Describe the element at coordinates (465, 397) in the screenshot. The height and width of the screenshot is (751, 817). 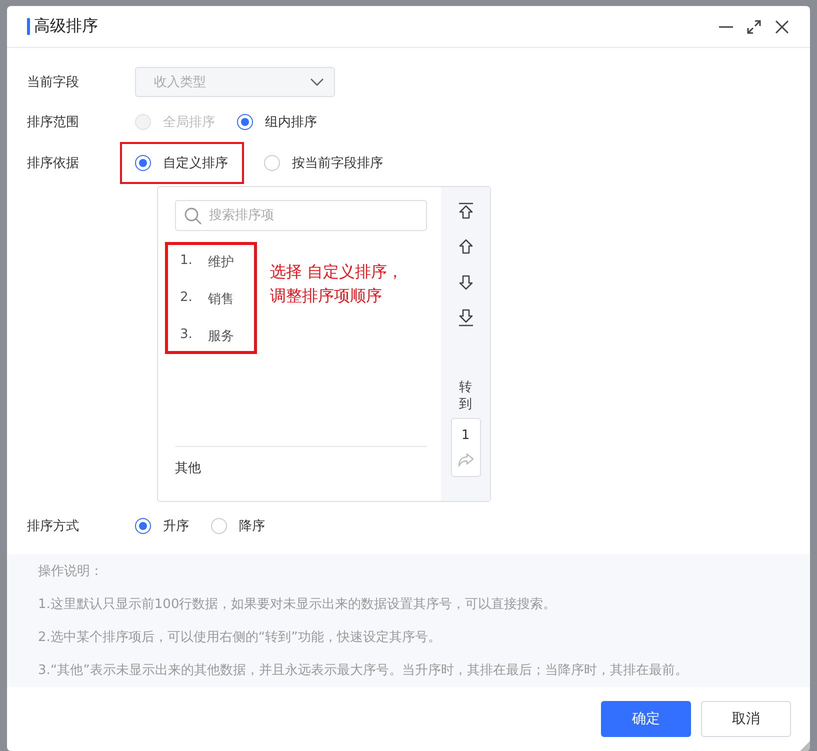
I see `goto-label: 转到` at that location.